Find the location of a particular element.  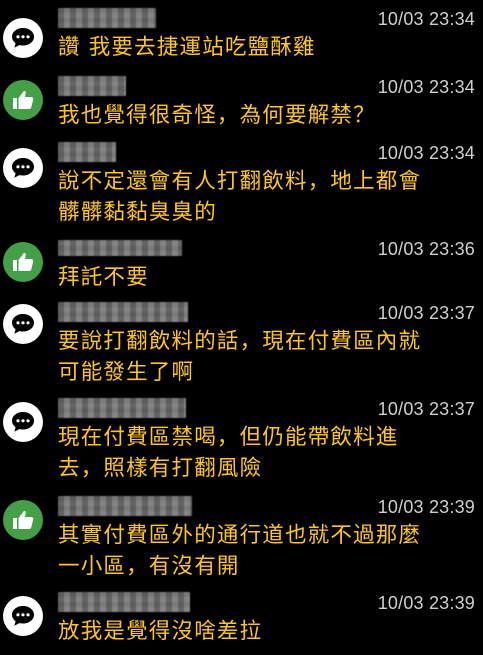

comment-text: 其實付費區外的通行道也就不過那麼 一小區，有沒有開 is located at coordinates (240, 551).